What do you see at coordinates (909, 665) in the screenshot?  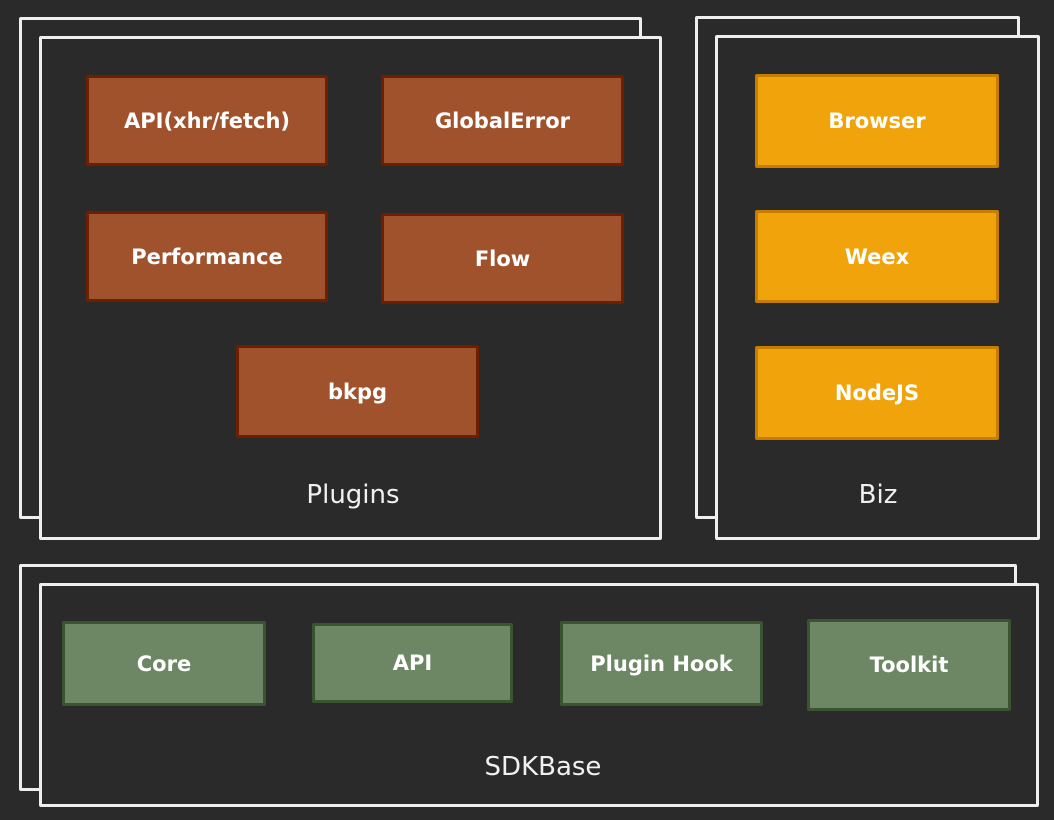 I see `base-toolkit: Toolkit` at bounding box center [909, 665].